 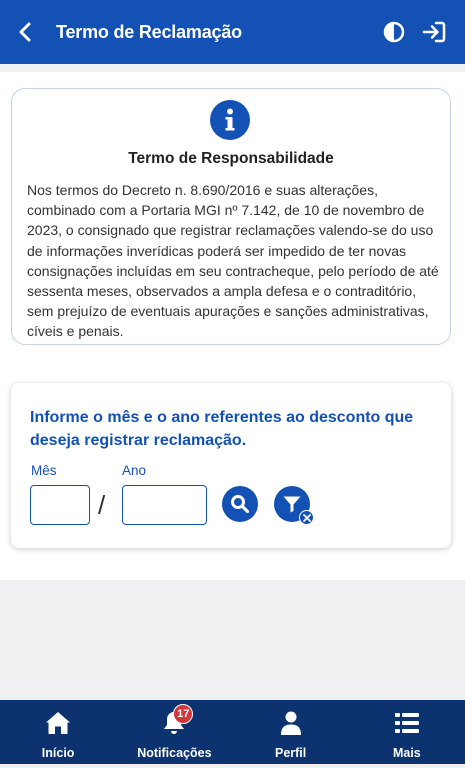 I want to click on home-icon, so click(x=58, y=723).